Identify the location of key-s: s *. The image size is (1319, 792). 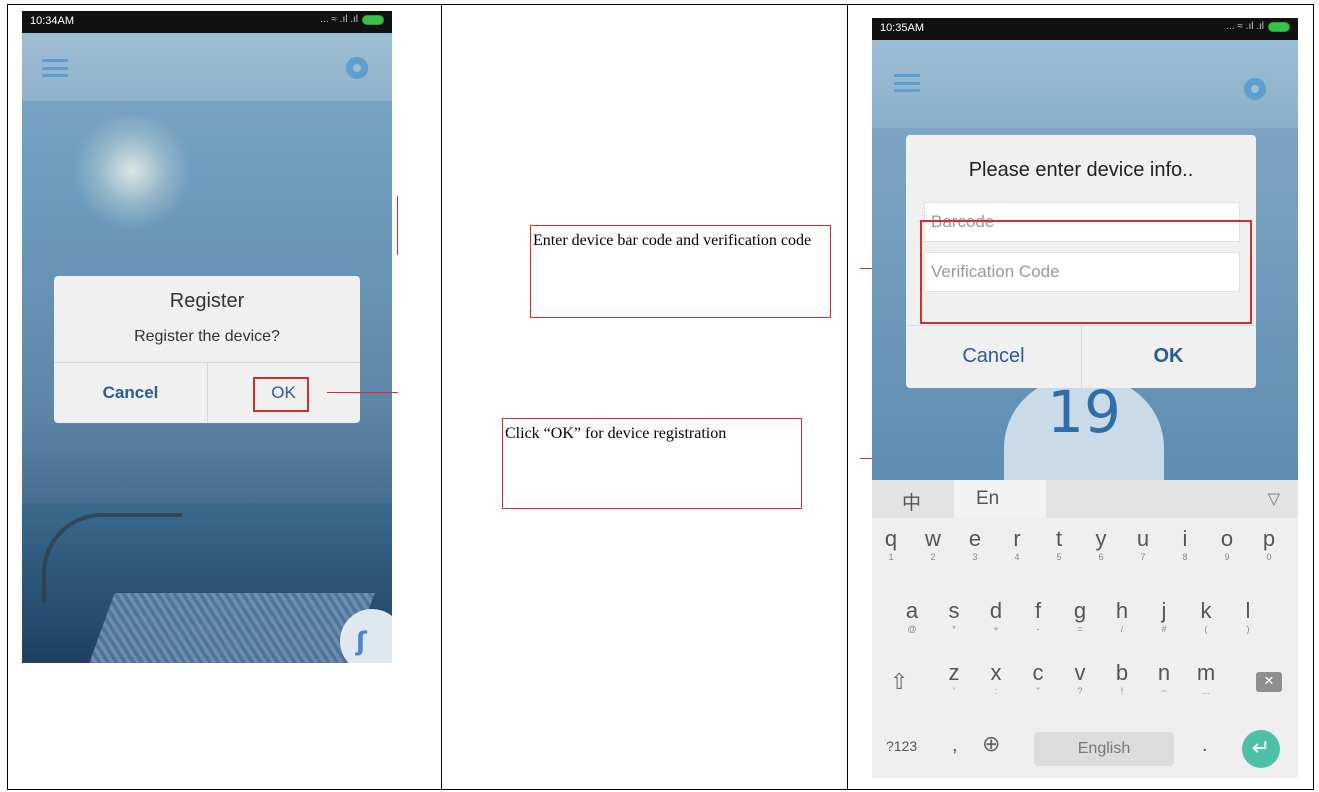
(954, 621).